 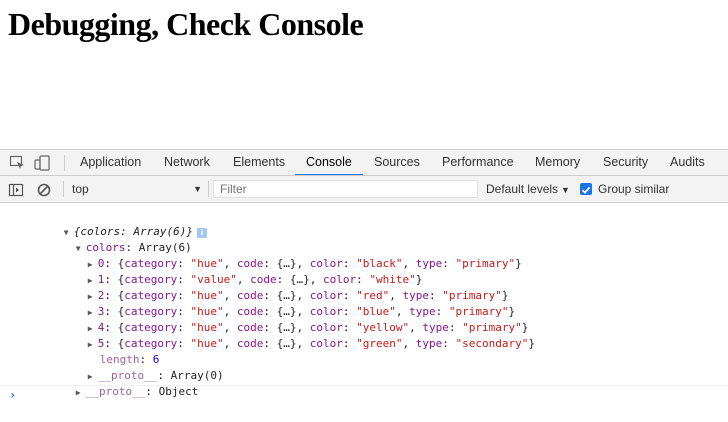 What do you see at coordinates (187, 162) in the screenshot?
I see `tab-network: Network` at bounding box center [187, 162].